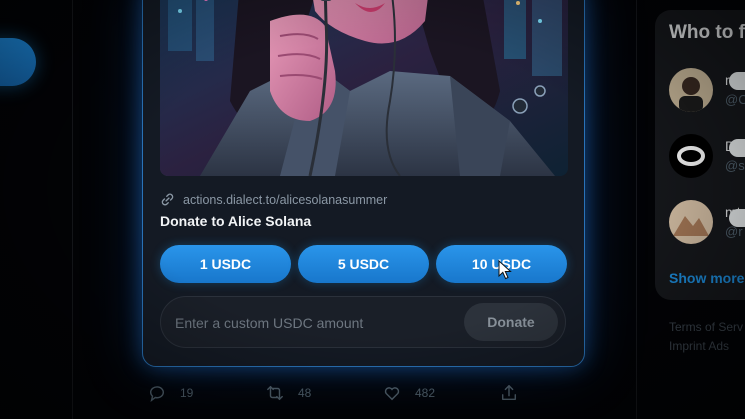 Image resolution: width=745 pixels, height=419 pixels. What do you see at coordinates (170, 393) in the screenshot?
I see `reply-button: 19` at bounding box center [170, 393].